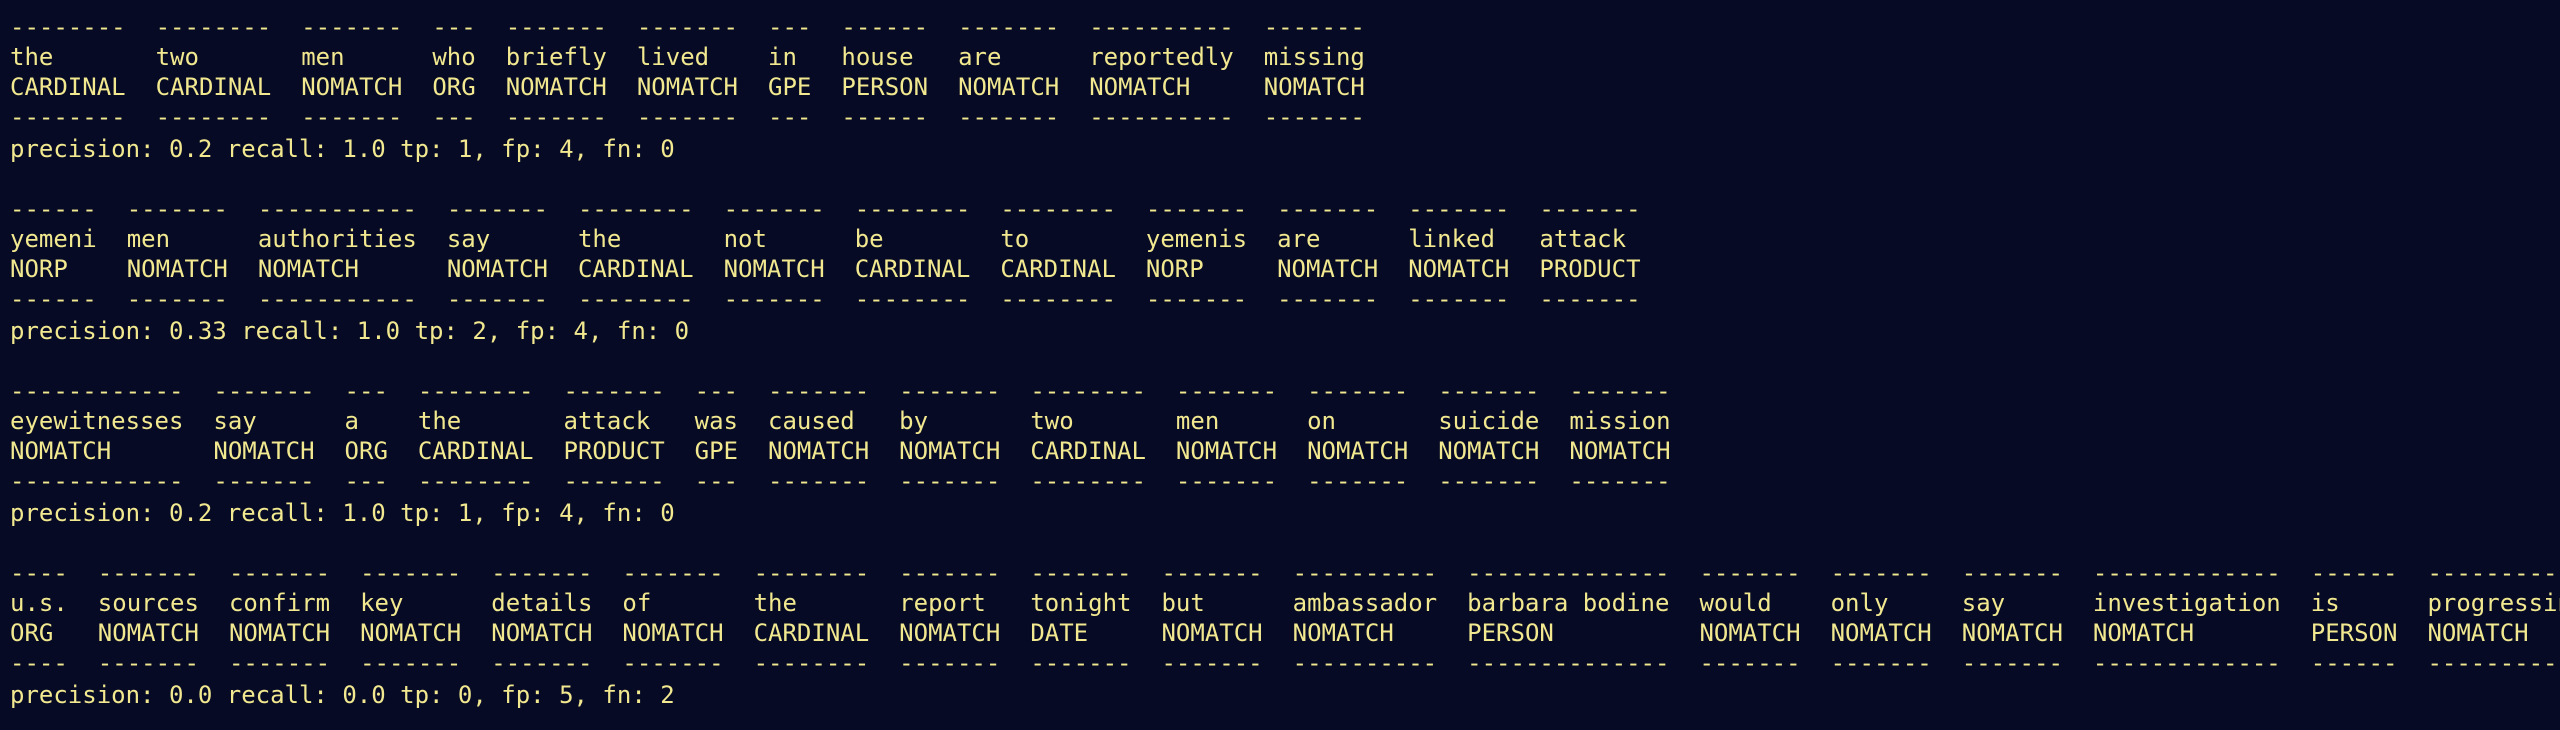 The width and height of the screenshot is (2560, 730). I want to click on token-column: ----------- authorities NOMATCH -----------, so click(337, 254).